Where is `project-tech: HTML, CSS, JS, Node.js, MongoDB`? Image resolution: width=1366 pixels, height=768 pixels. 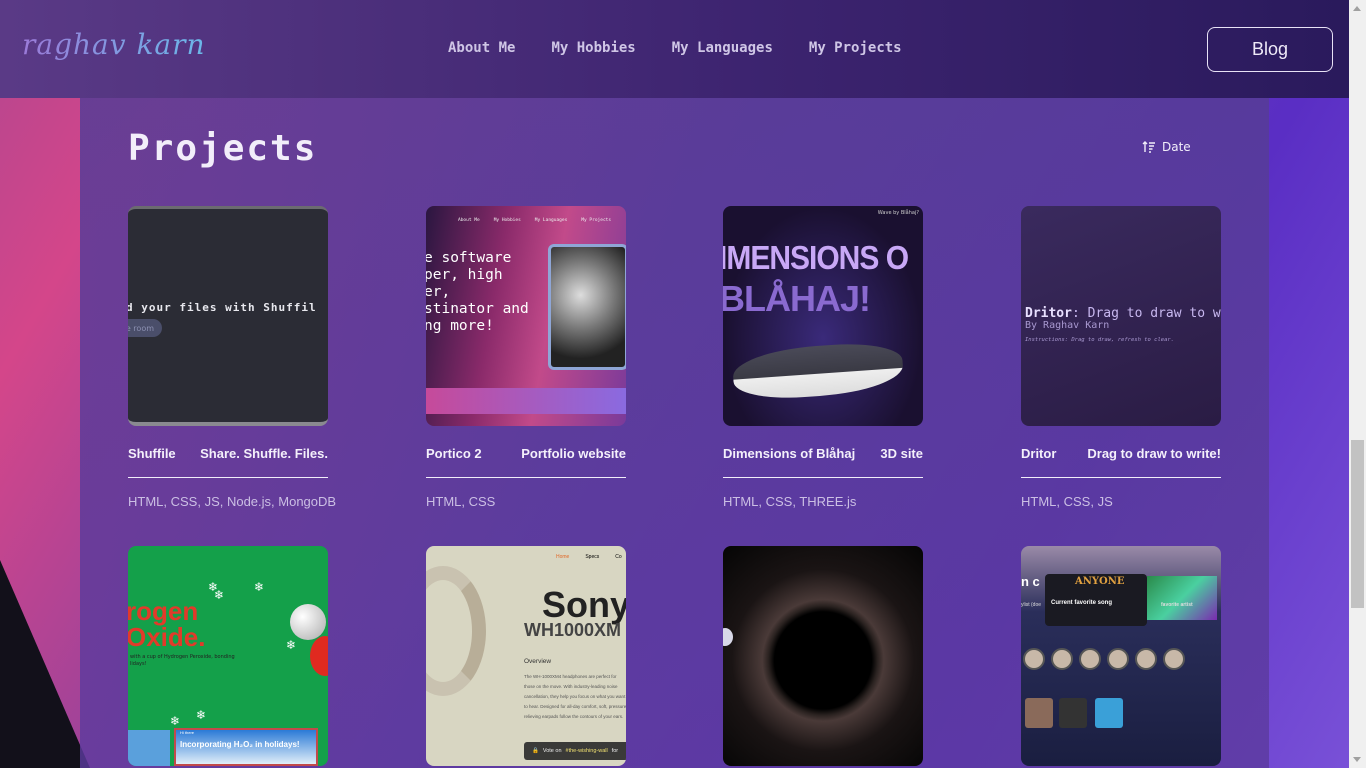 project-tech: HTML, CSS, JS, Node.js, MongoDB is located at coordinates (232, 501).